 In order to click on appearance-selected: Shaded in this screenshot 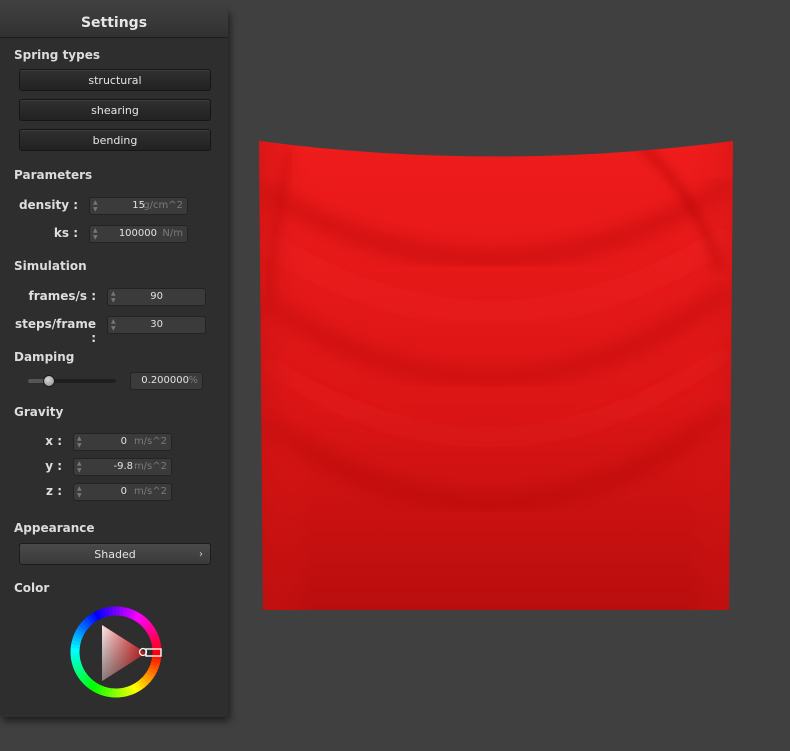, I will do `click(115, 554)`.